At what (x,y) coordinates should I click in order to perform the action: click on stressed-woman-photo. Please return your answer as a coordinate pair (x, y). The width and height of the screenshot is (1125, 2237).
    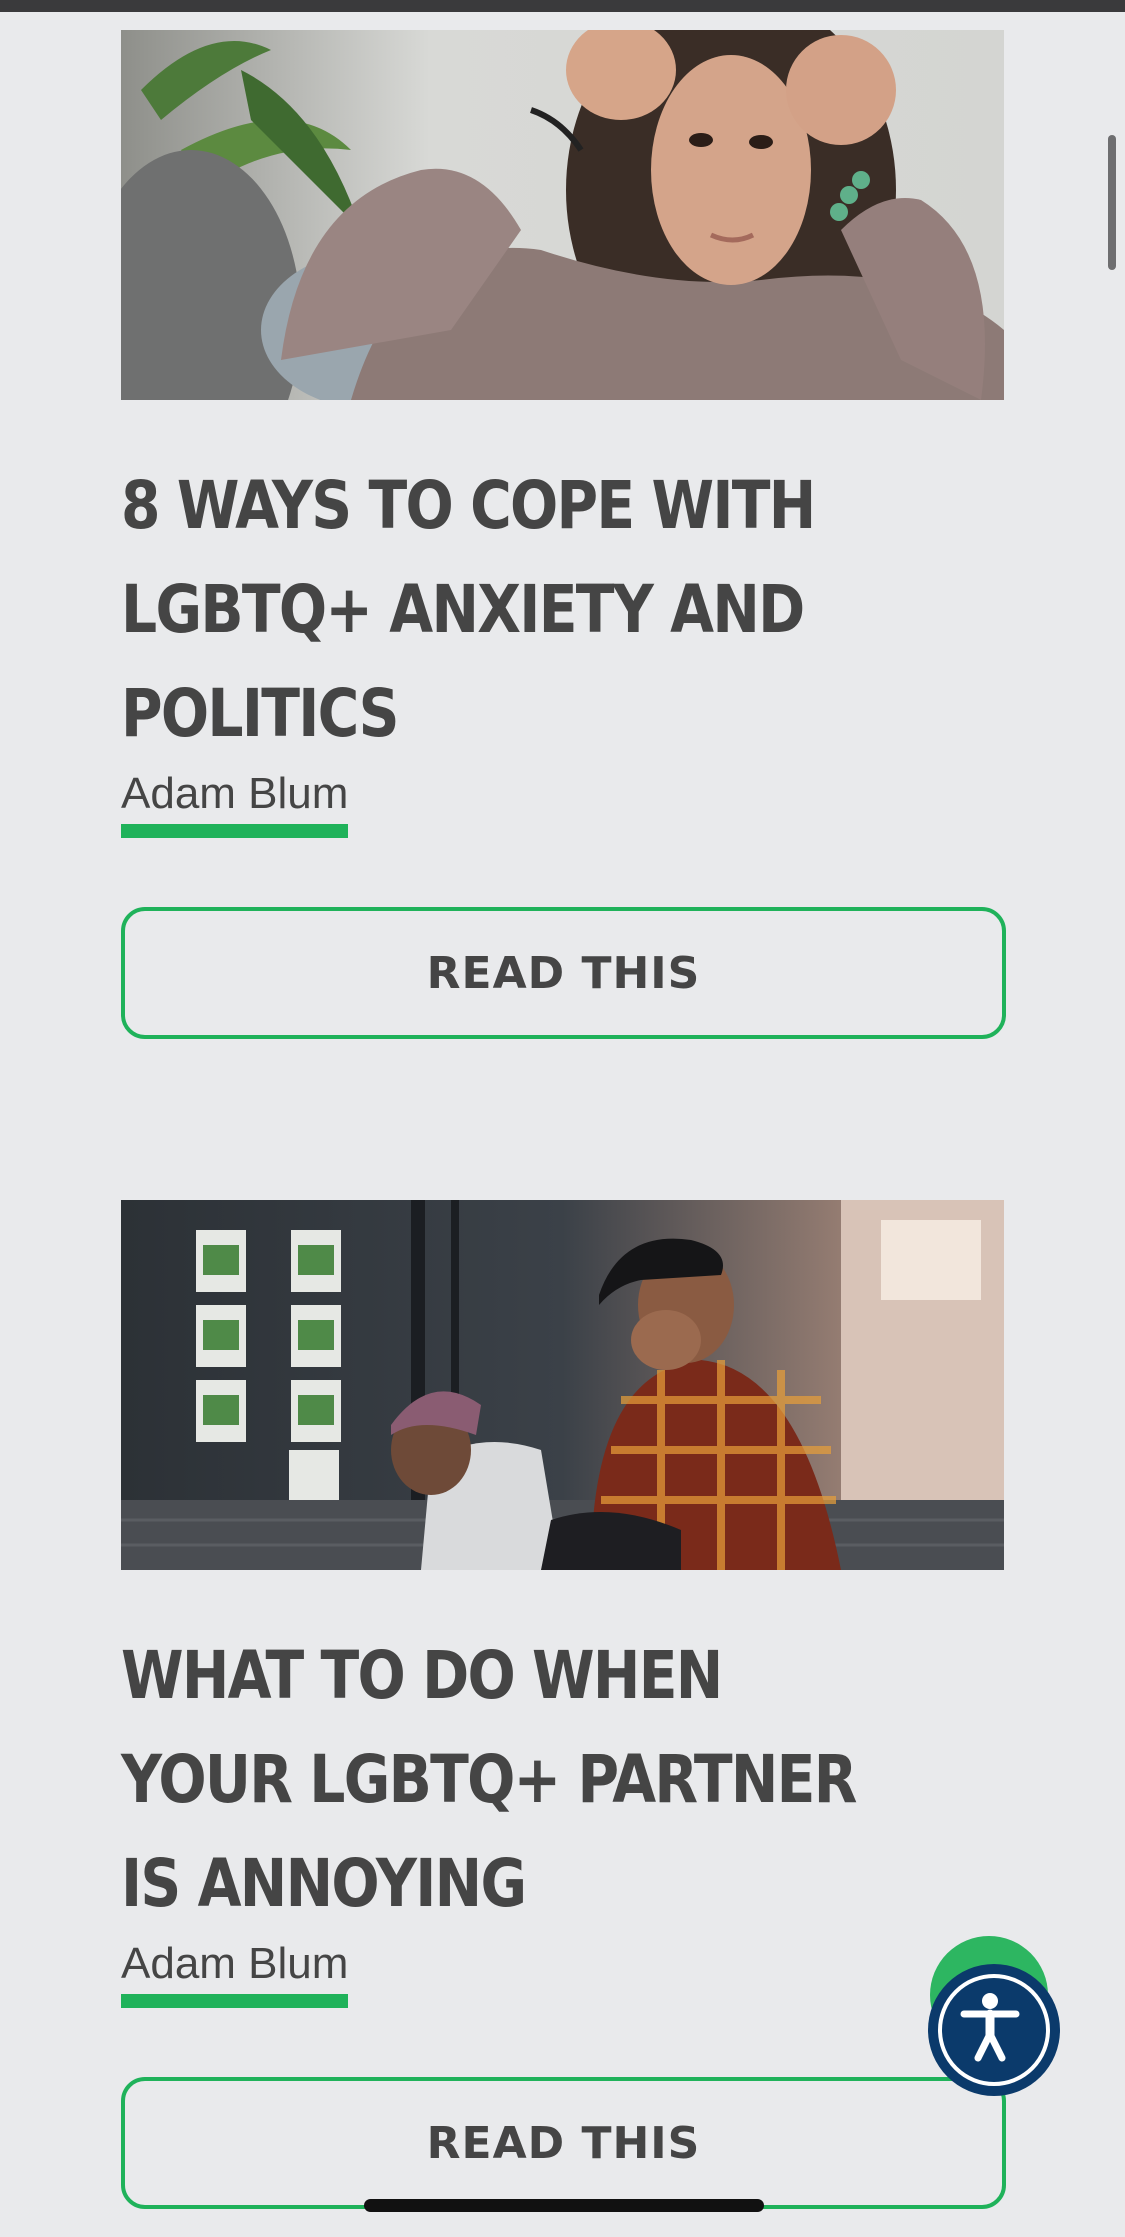
    Looking at the image, I should click on (562, 215).